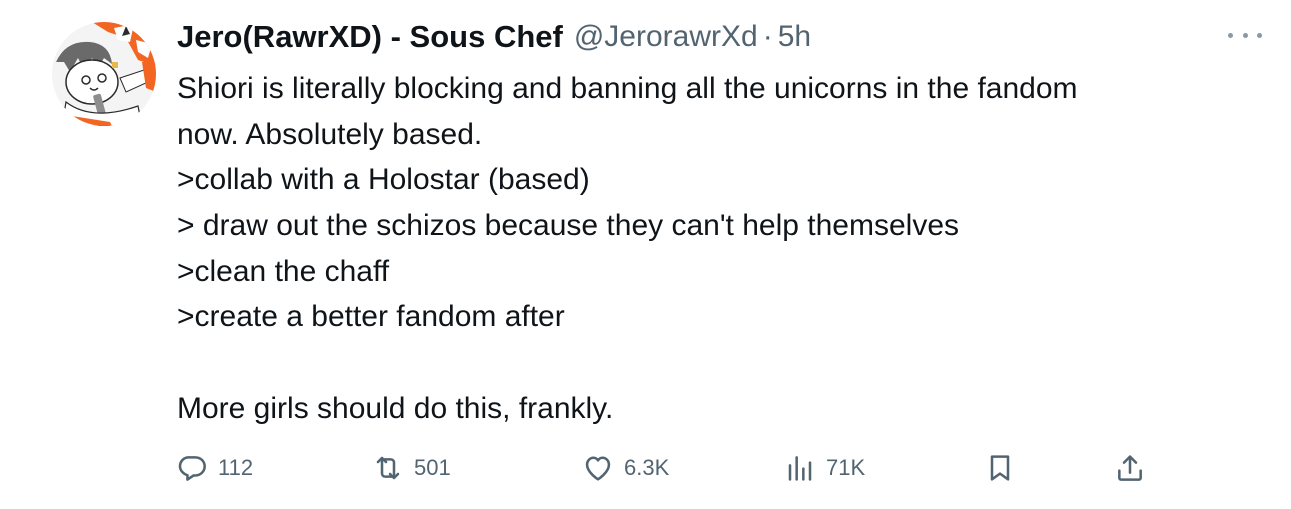 The width and height of the screenshot is (1291, 509). I want to click on action-bar: 112 501 6.3K 71K, so click(666, 468).